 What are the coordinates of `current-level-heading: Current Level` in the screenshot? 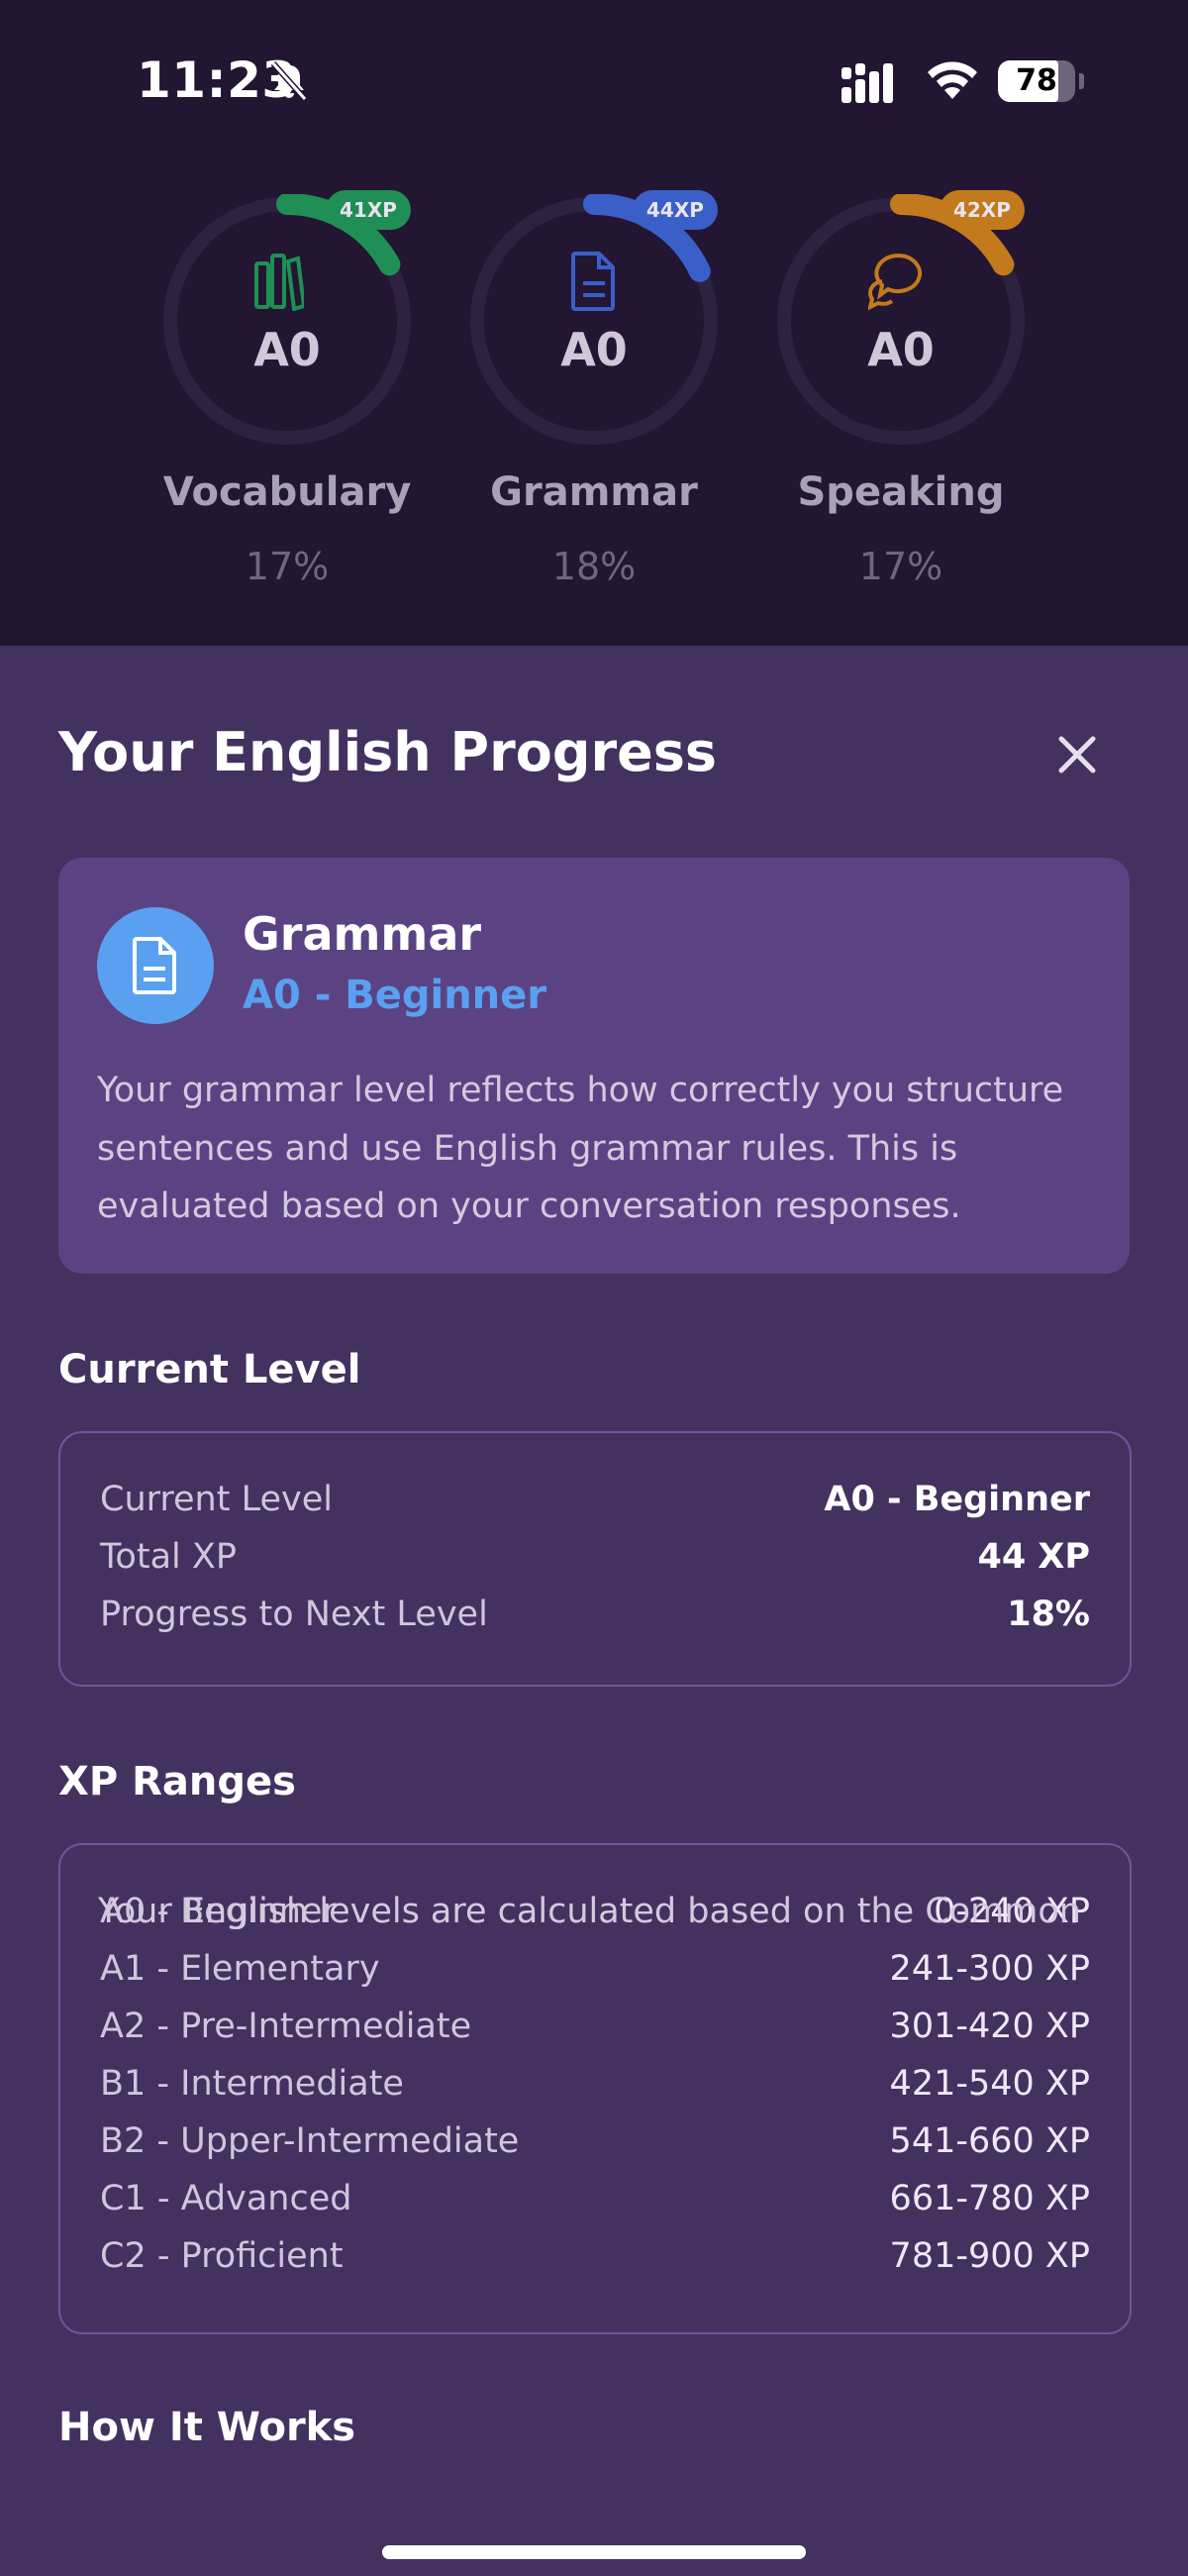 It's located at (210, 1369).